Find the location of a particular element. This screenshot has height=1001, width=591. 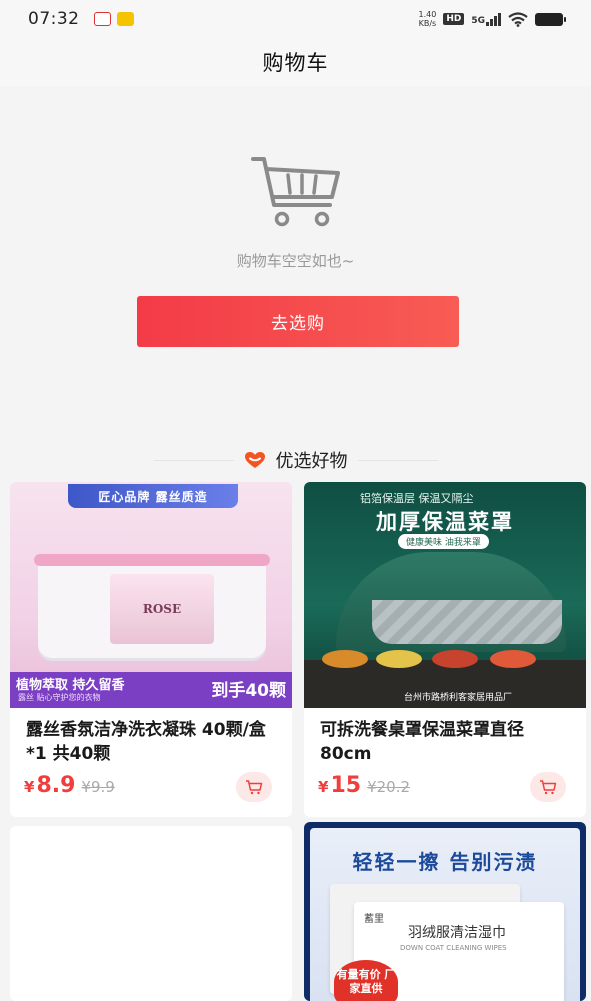

promo-strip: 植物萃取 持久留香 露丝 贴心守护您的衣物 到手40颗 is located at coordinates (151, 690).